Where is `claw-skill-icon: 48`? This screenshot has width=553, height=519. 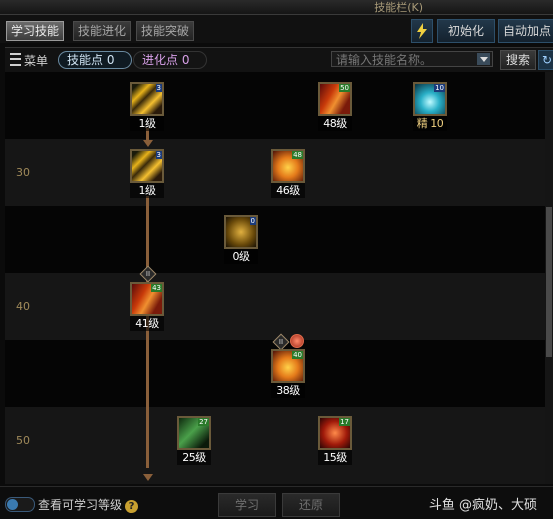
claw-skill-icon: 48 is located at coordinates (288, 166).